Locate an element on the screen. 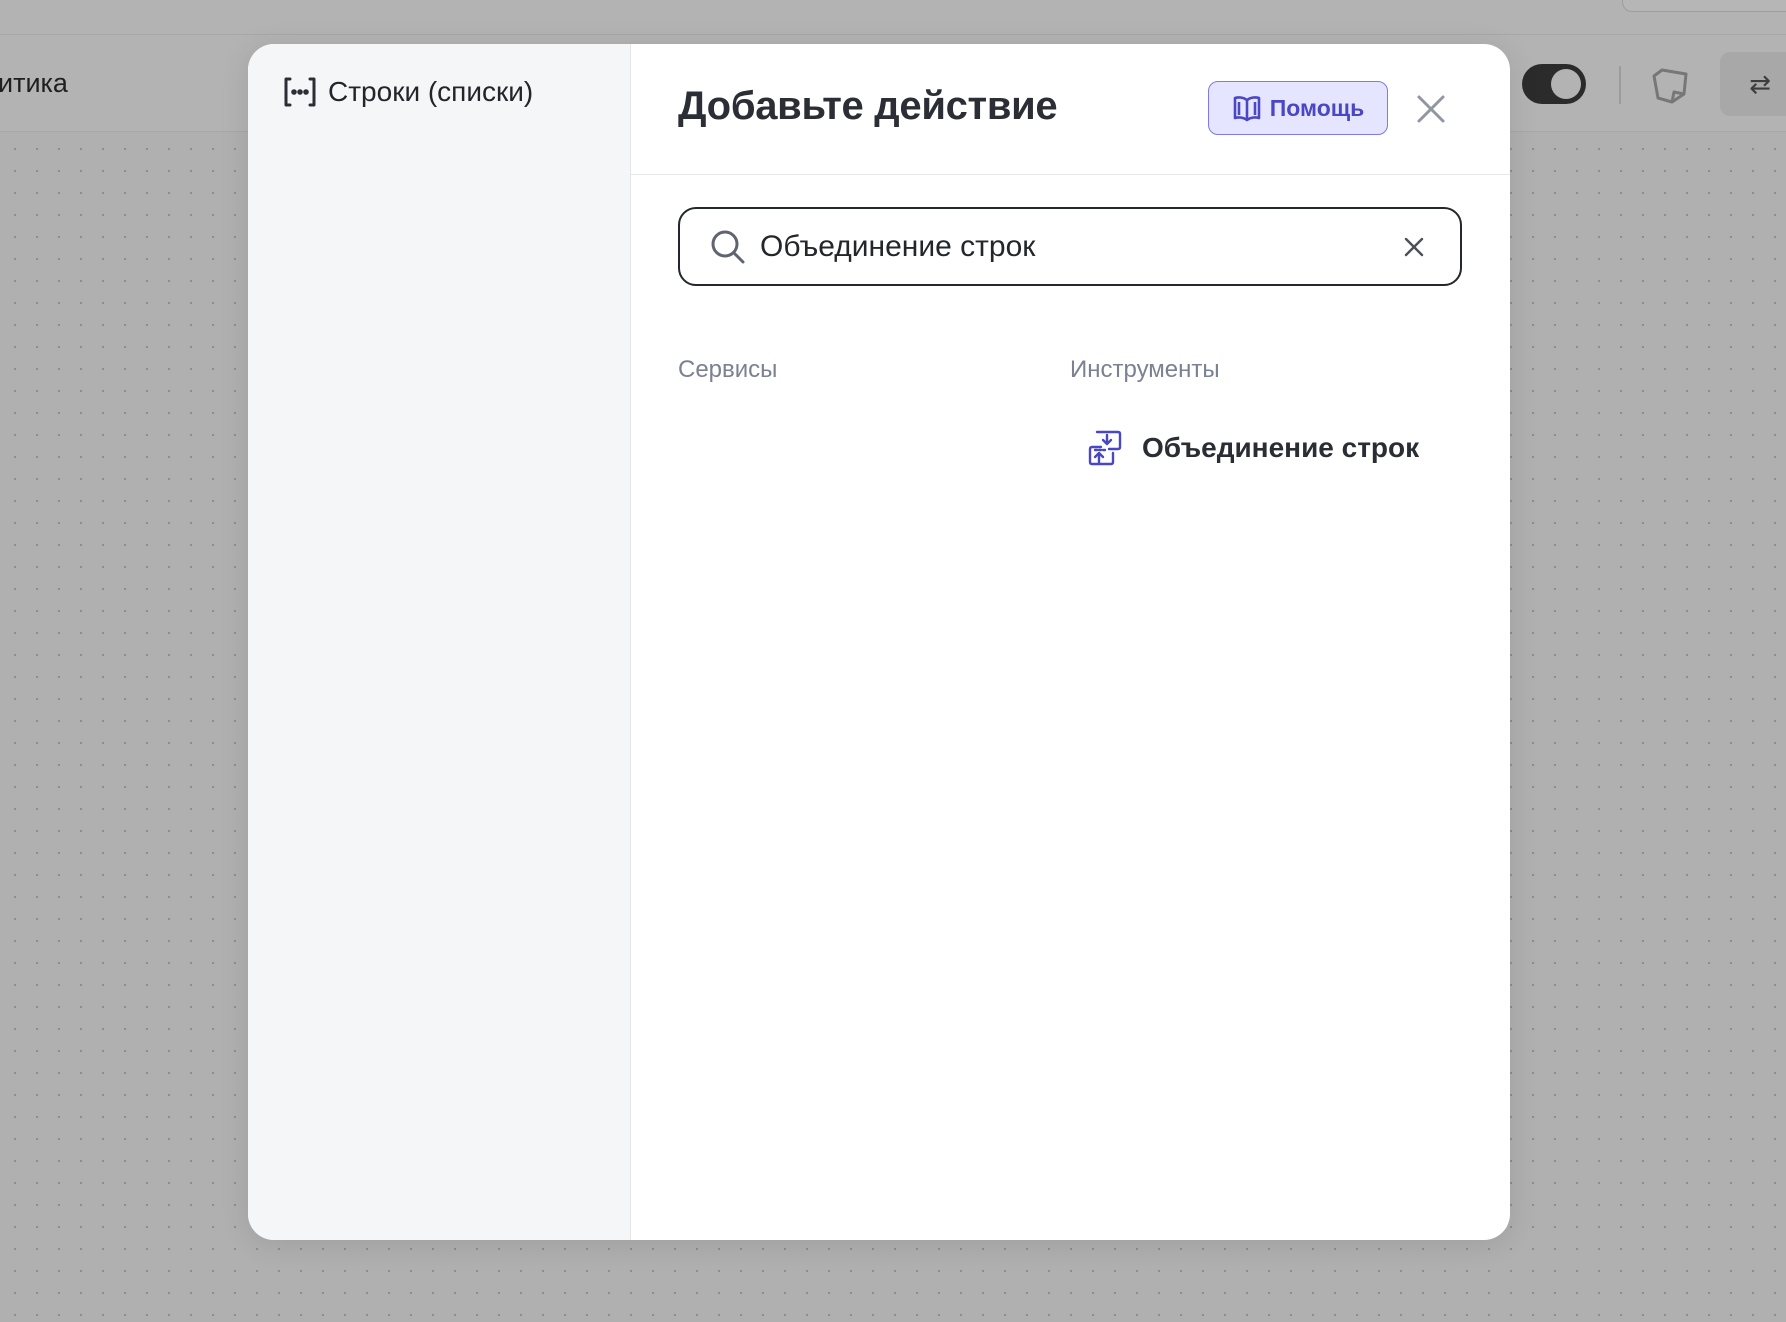 Image resolution: width=1786 pixels, height=1322 pixels. book-icon is located at coordinates (1247, 109).